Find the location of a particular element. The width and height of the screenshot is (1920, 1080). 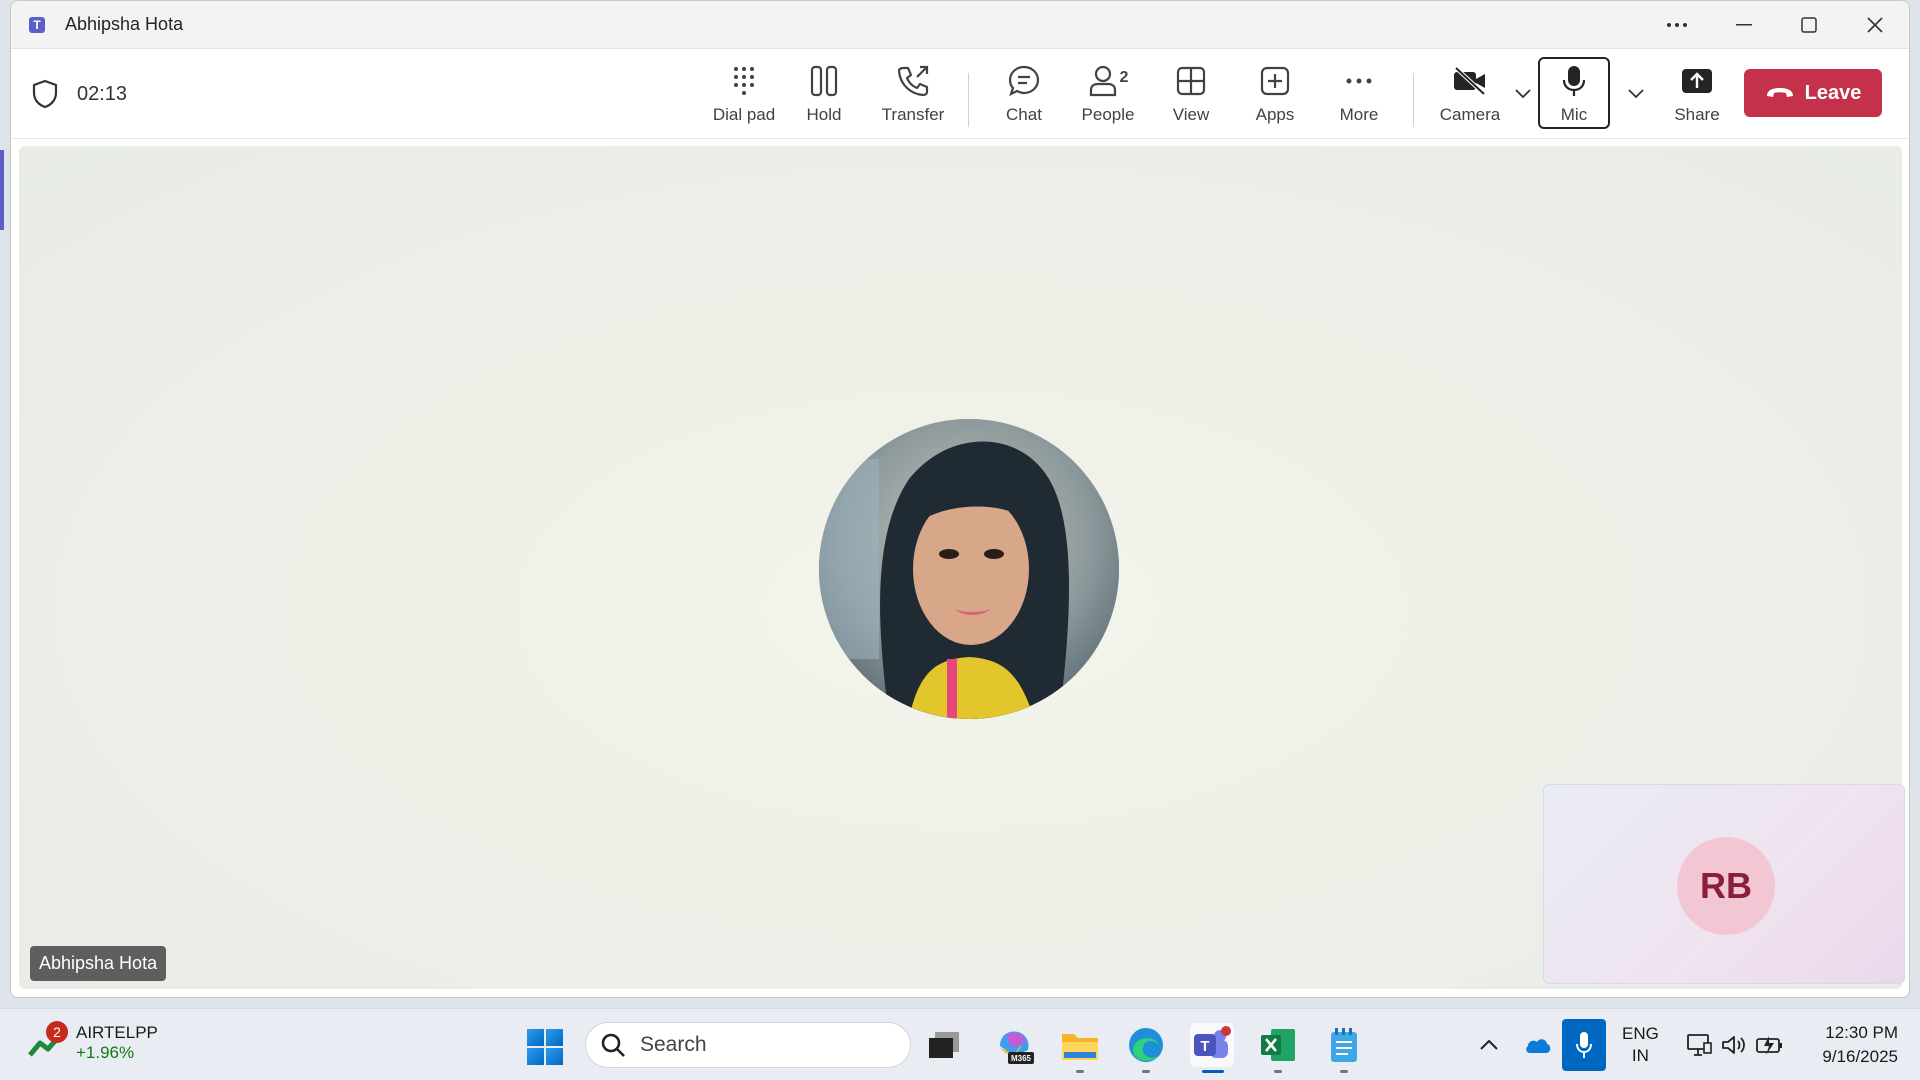

excel-icon is located at coordinates (1278, 1048).